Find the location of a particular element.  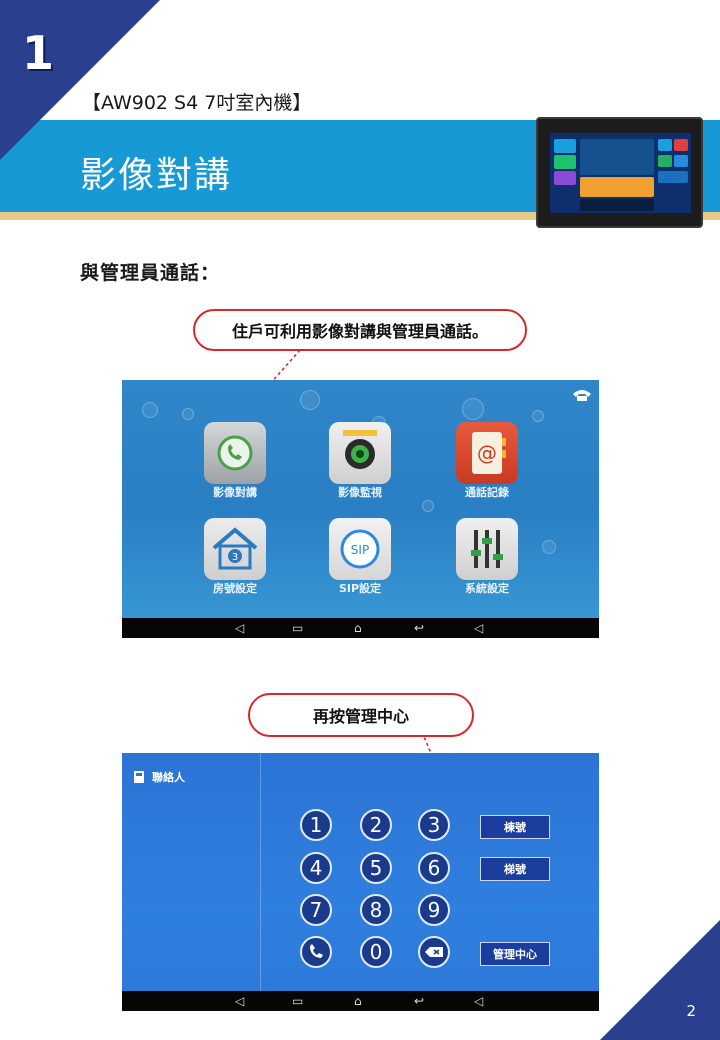

android-nav-bar: ◁ ▭ ⌂ ↩ ◁ is located at coordinates (360, 628).